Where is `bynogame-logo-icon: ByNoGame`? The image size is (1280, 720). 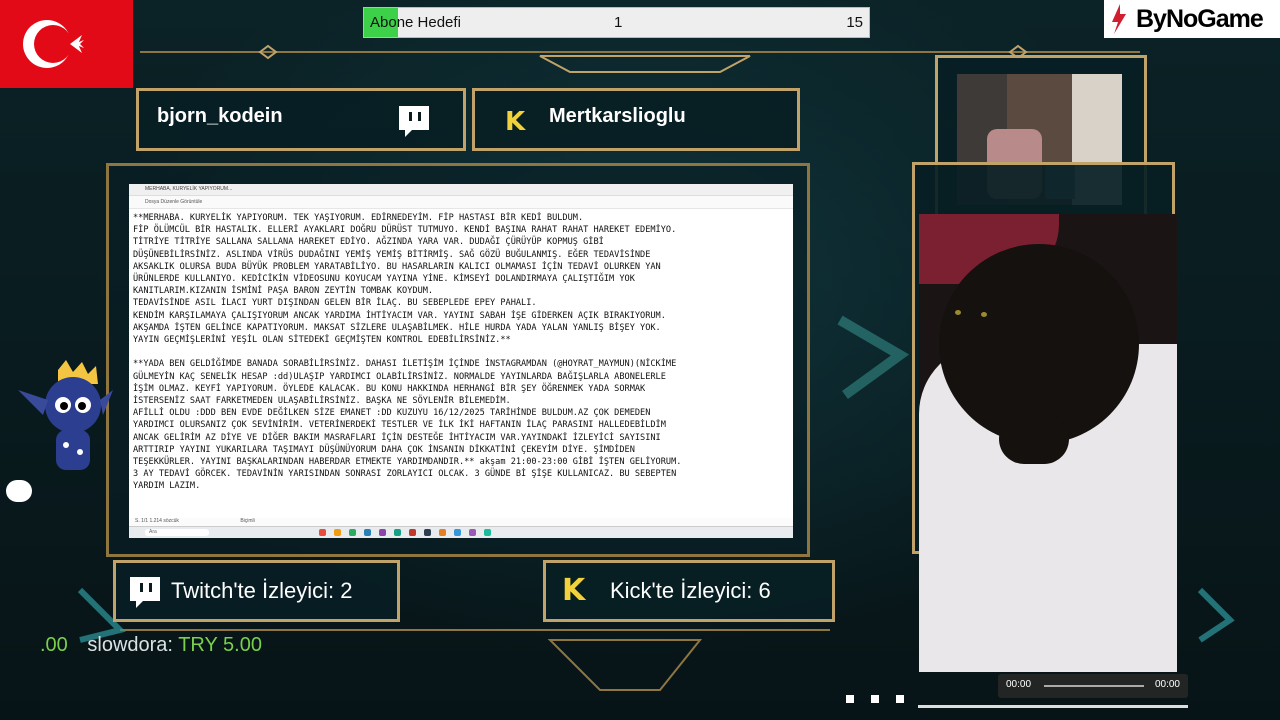 bynogame-logo-icon: ByNoGame is located at coordinates (1192, 19).